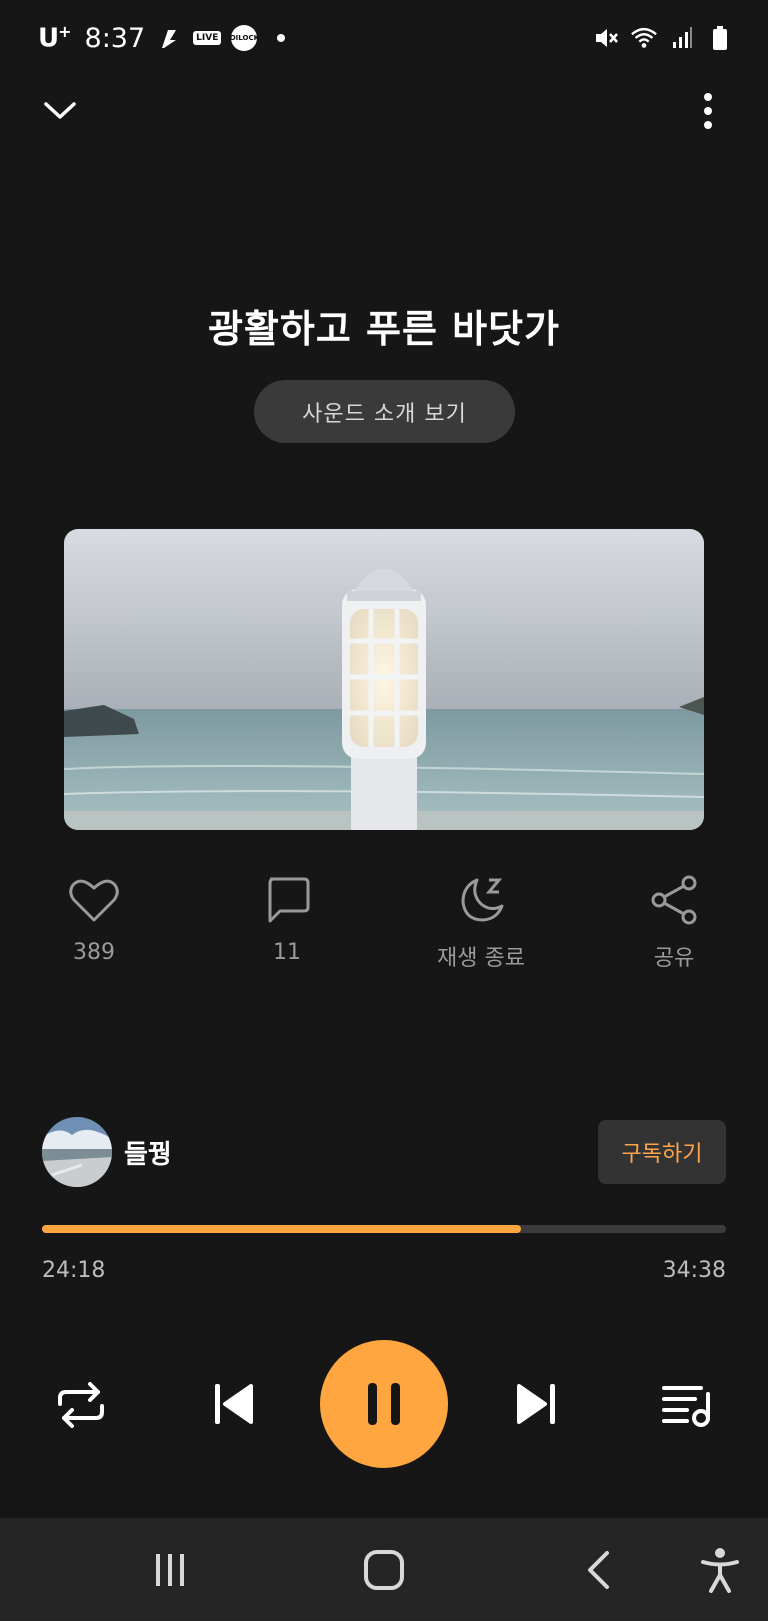  I want to click on comment-icon, so click(287, 900).